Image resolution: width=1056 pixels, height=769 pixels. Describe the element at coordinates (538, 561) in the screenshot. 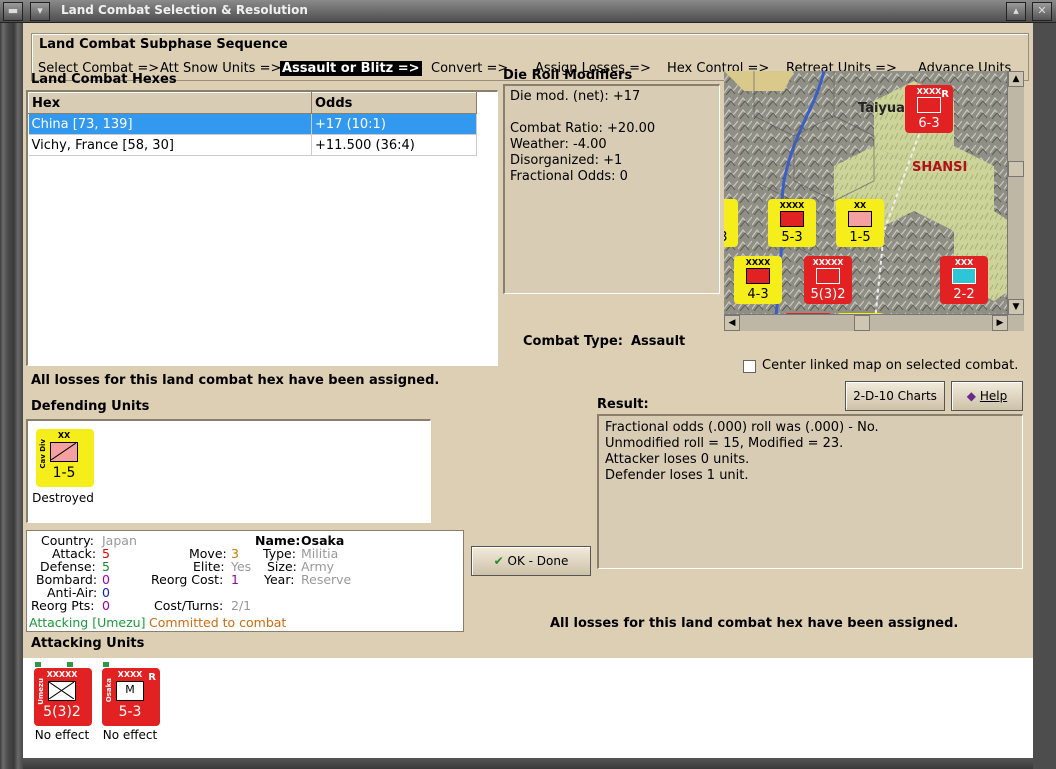

I see `ok-done-label: OK - Done` at that location.